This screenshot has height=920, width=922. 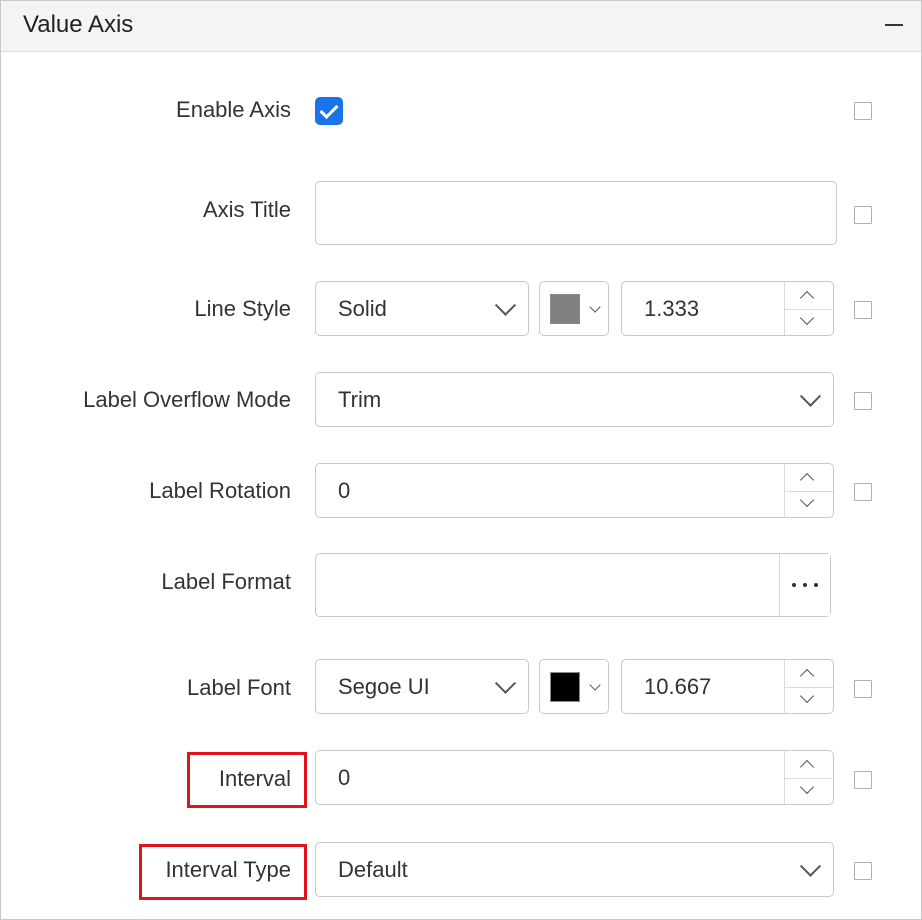 What do you see at coordinates (574, 777) in the screenshot?
I see `interval-stepper: 0` at bounding box center [574, 777].